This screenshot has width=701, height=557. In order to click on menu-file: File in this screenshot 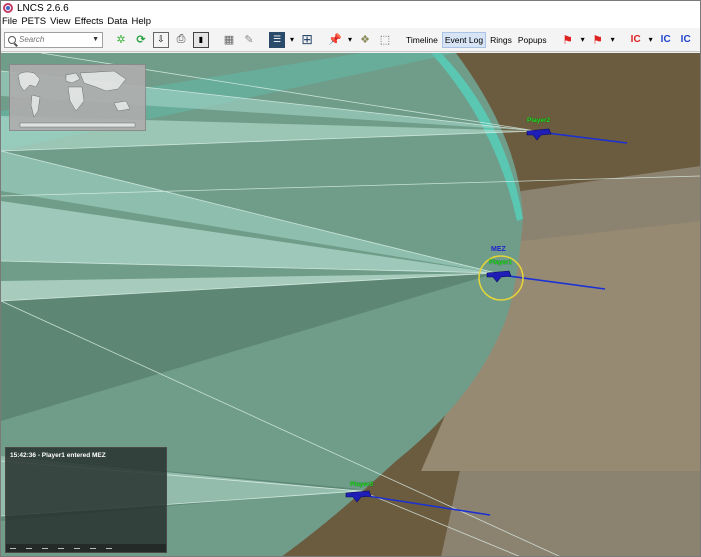, I will do `click(9, 21)`.